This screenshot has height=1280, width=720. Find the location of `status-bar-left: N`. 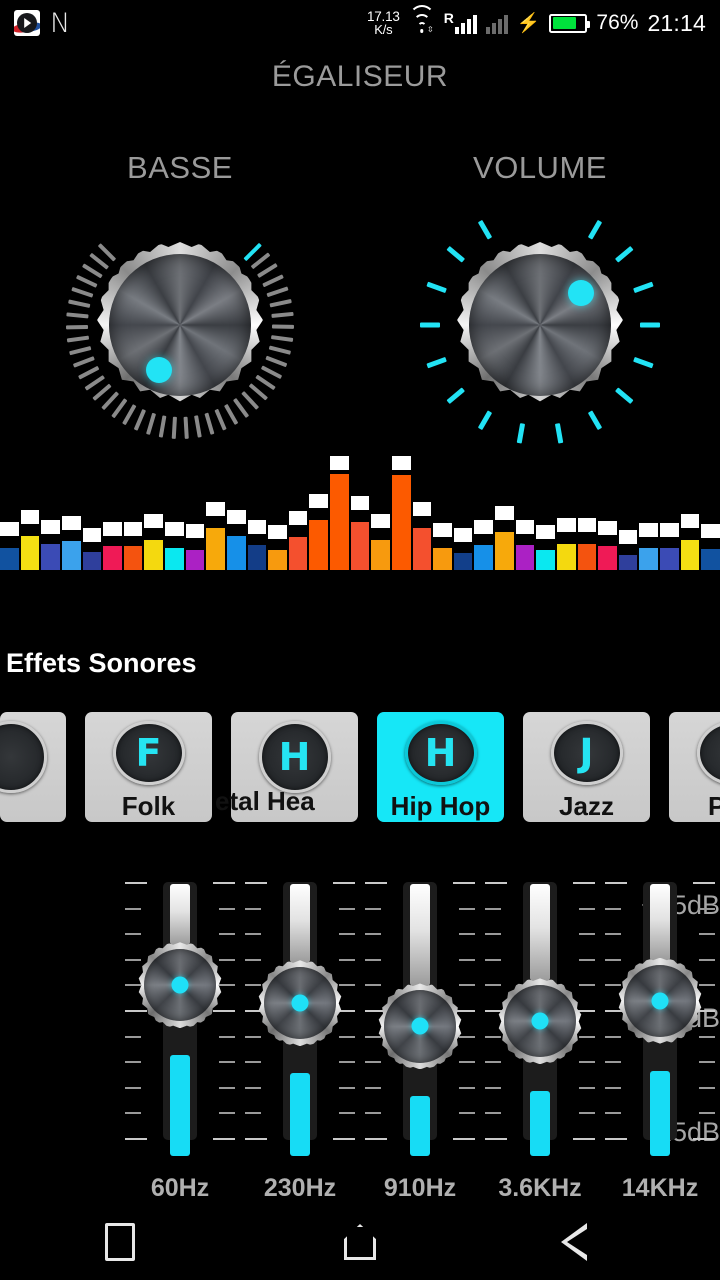

status-bar-left: N is located at coordinates (42, 23).